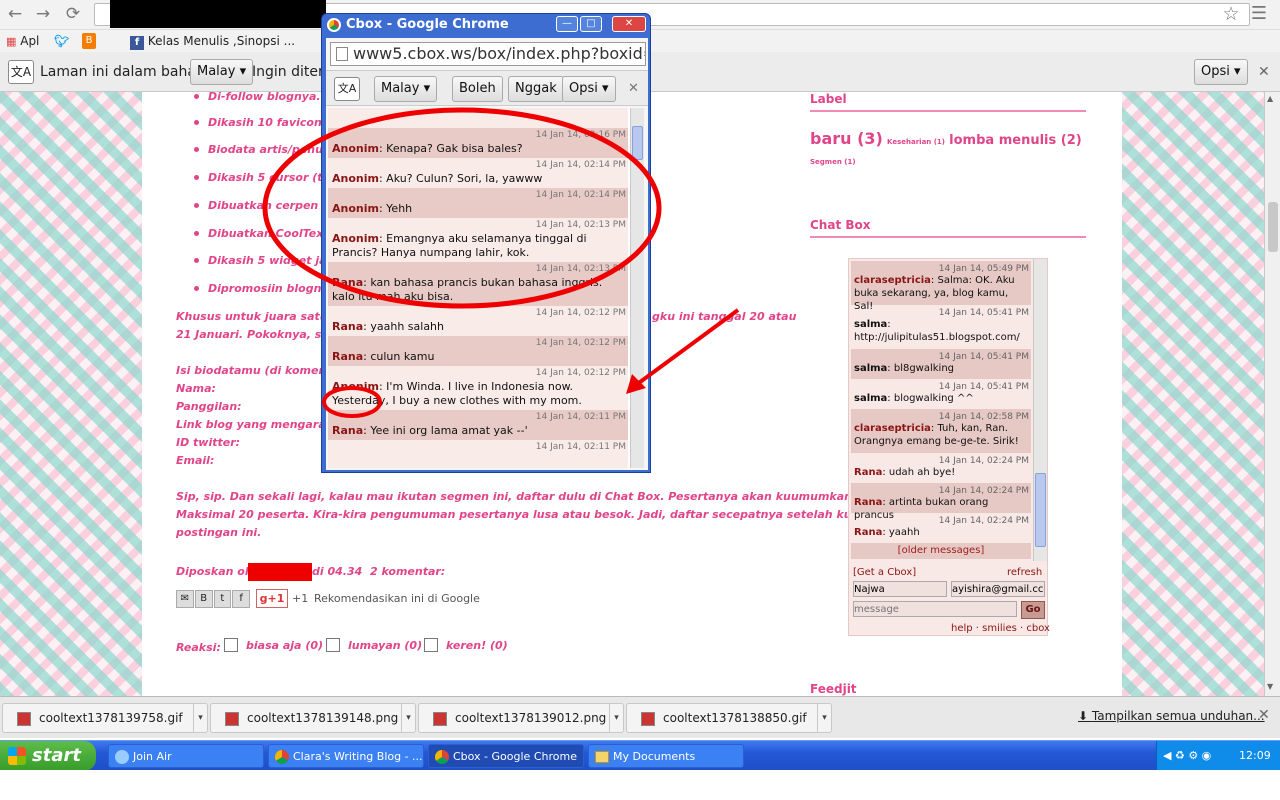  I want to click on get-cbox-link: [Get a Cbox], so click(884, 572).